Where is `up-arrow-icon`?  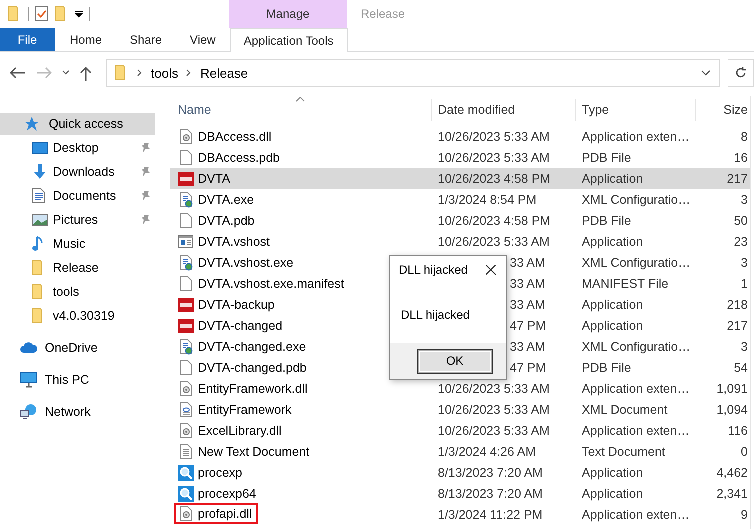
up-arrow-icon is located at coordinates (86, 73).